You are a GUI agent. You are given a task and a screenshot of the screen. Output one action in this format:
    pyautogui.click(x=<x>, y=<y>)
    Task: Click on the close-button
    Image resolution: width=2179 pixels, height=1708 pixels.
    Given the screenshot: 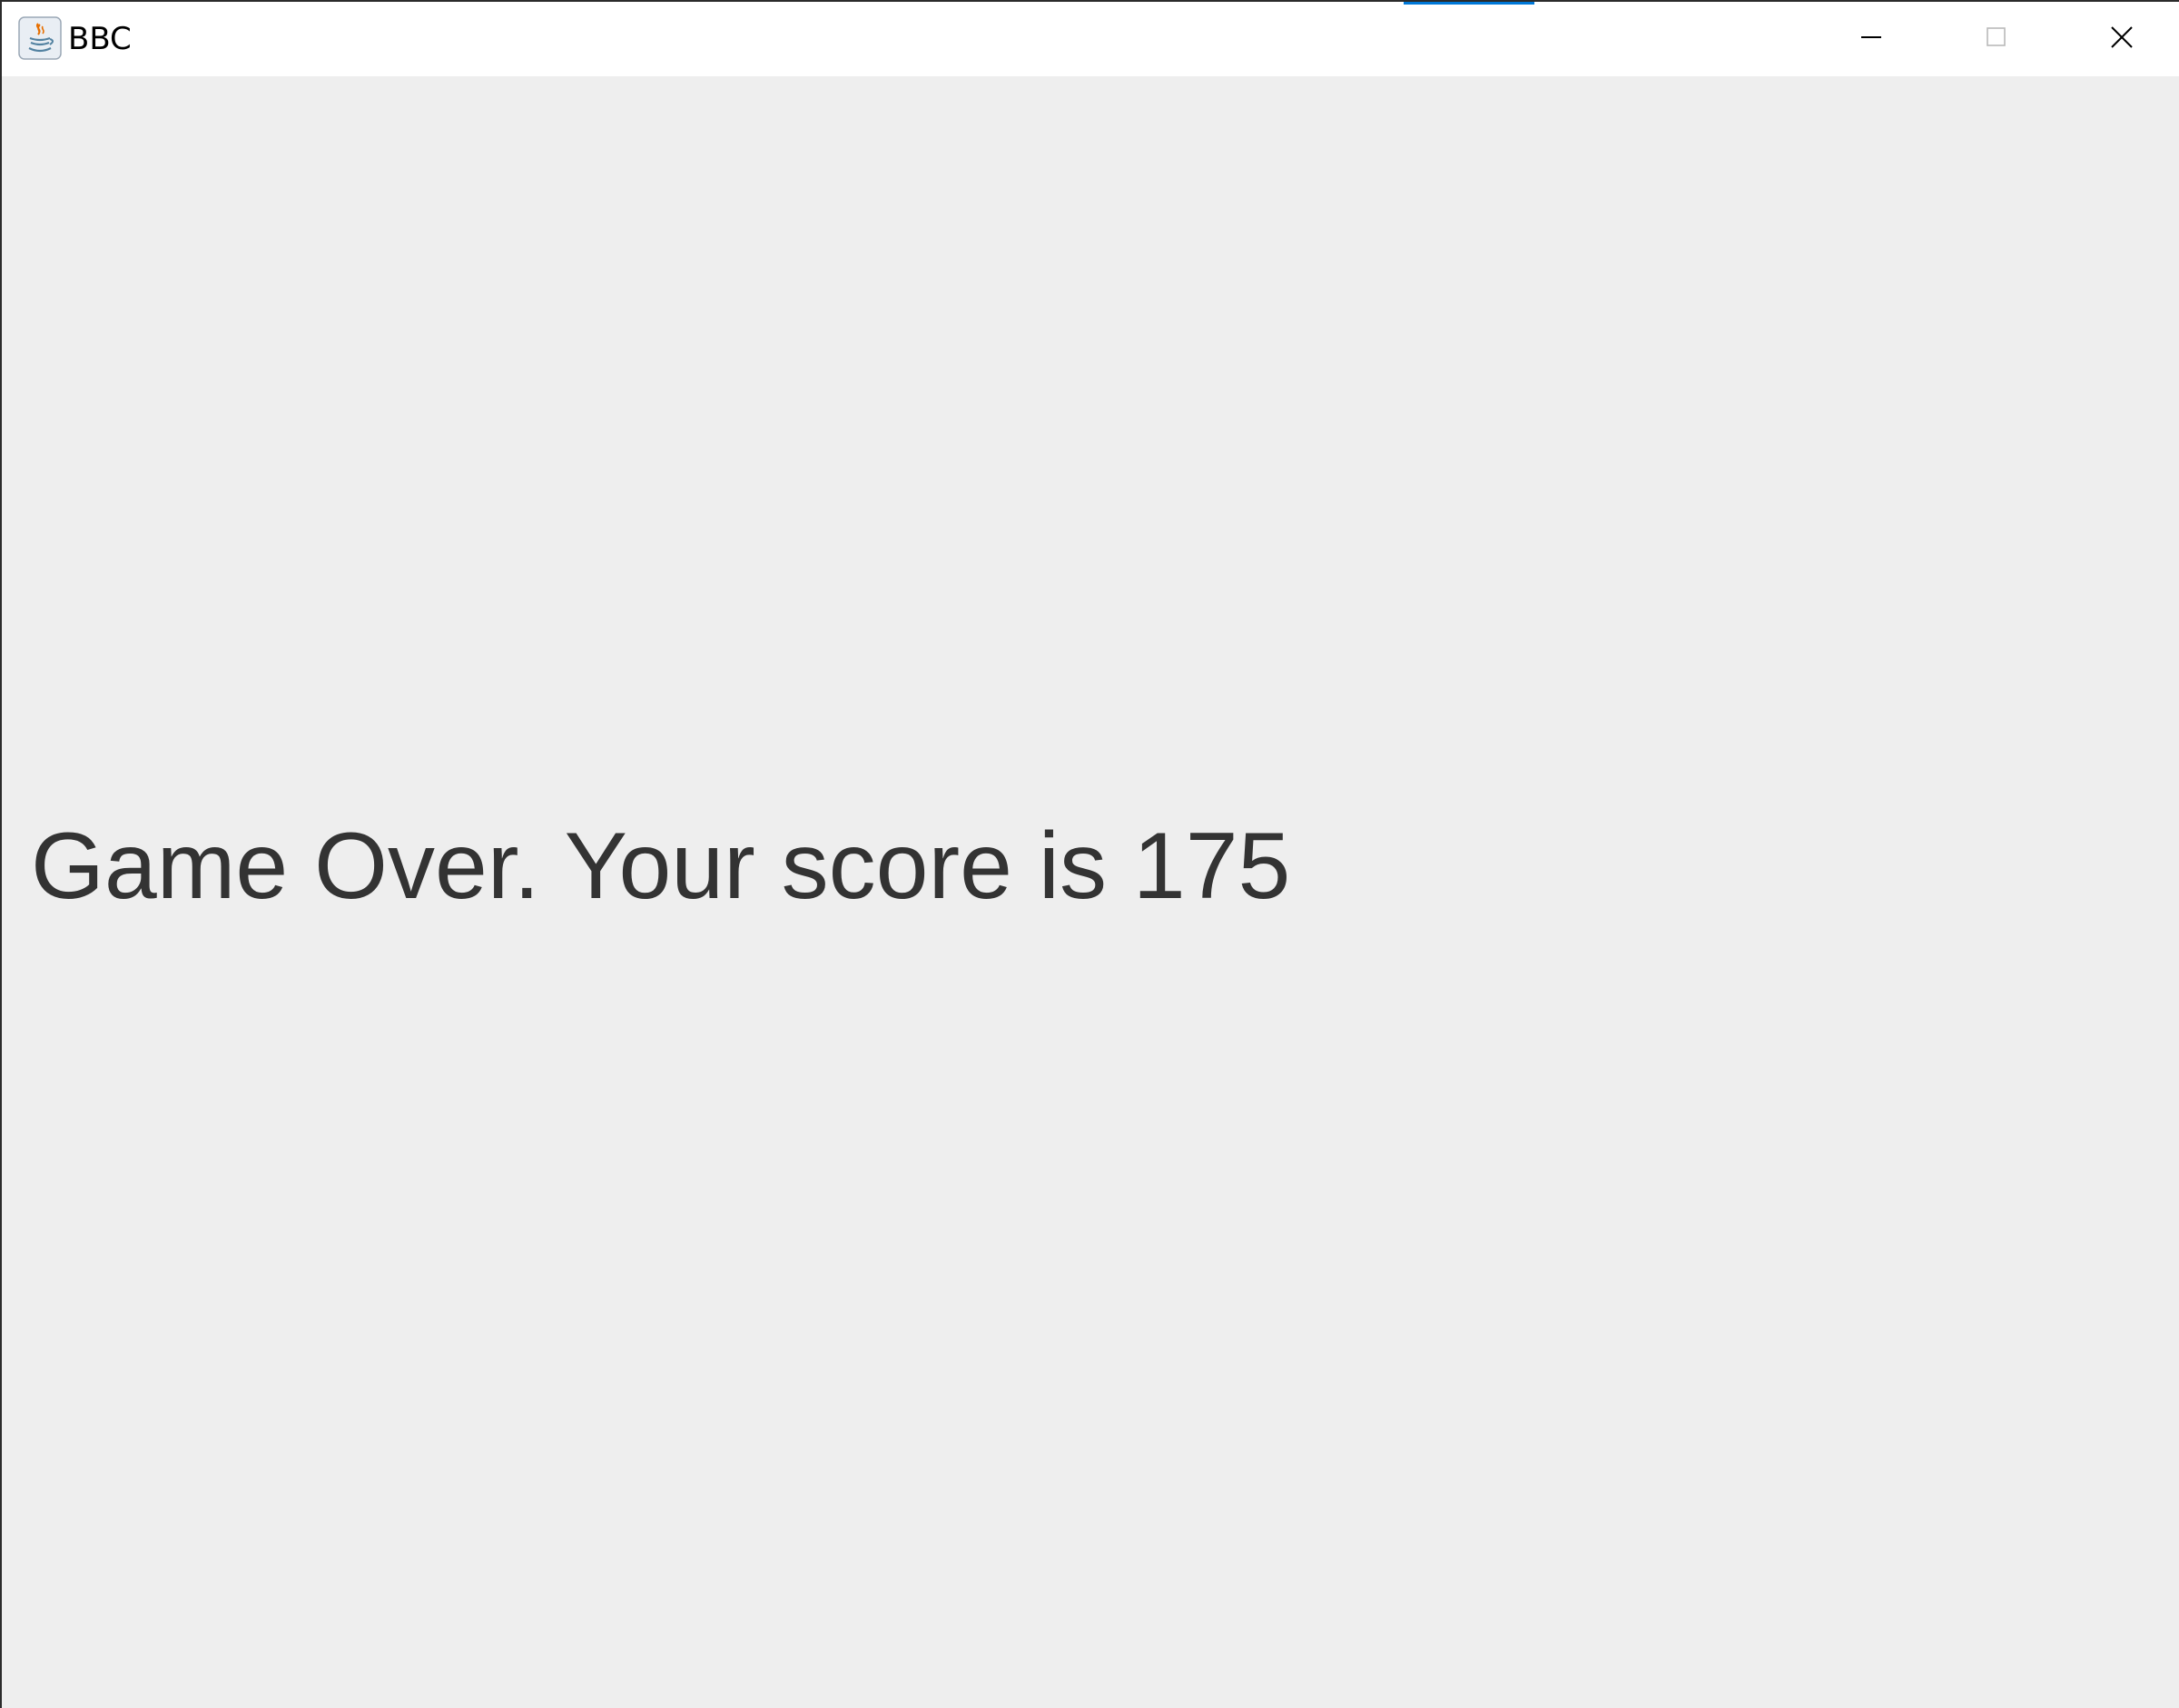 What is the action you would take?
    pyautogui.click(x=2119, y=39)
    